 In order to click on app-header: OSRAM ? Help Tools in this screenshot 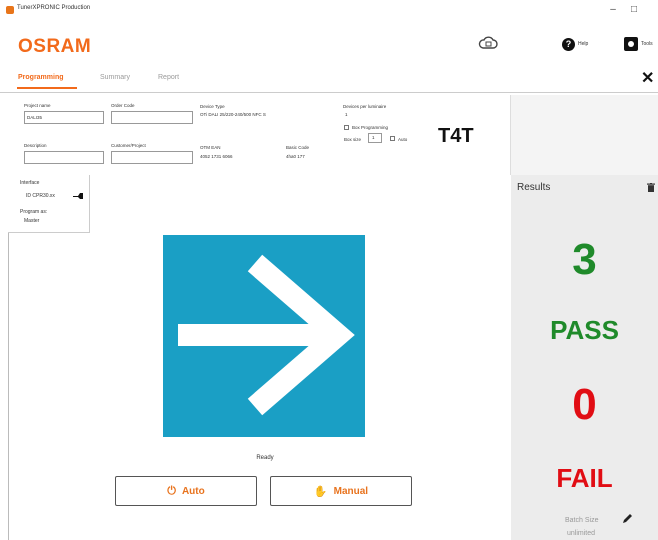, I will do `click(329, 45)`.